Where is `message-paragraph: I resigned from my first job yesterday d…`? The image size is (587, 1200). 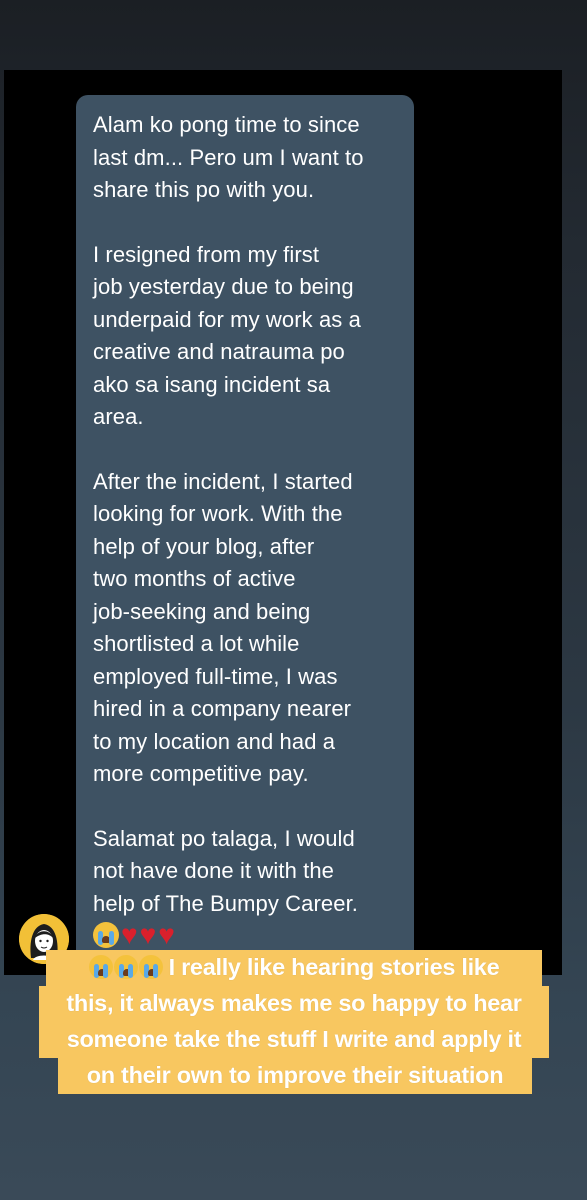 message-paragraph: I resigned from my first job yesterday d… is located at coordinates (227, 335).